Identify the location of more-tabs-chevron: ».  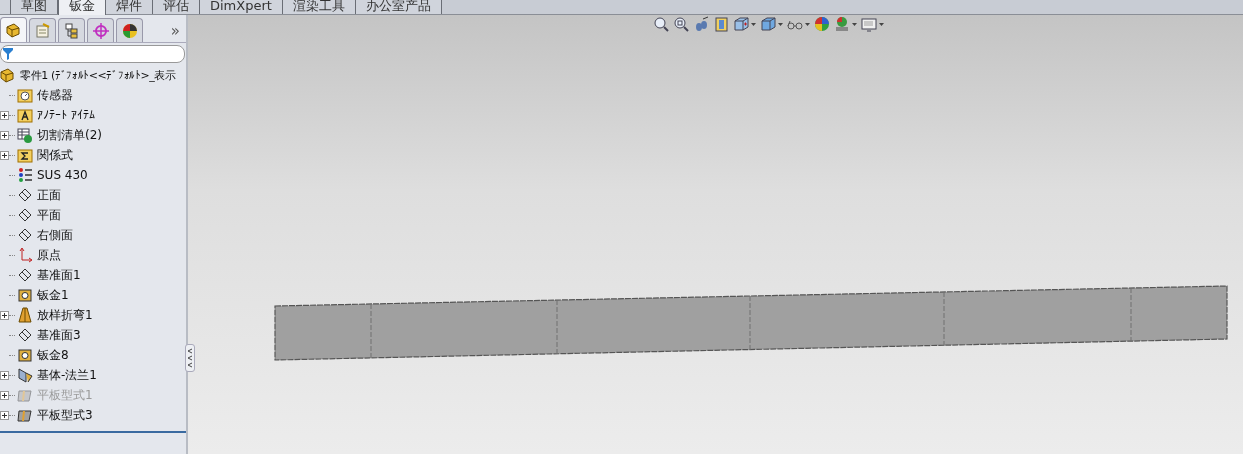
(175, 30).